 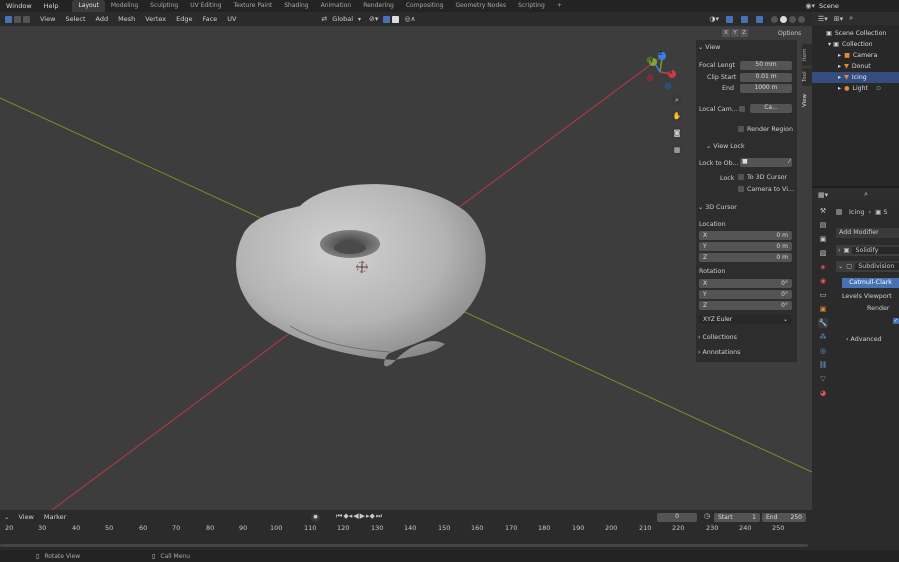 I want to click on add-workspace-button: +, so click(x=559, y=6).